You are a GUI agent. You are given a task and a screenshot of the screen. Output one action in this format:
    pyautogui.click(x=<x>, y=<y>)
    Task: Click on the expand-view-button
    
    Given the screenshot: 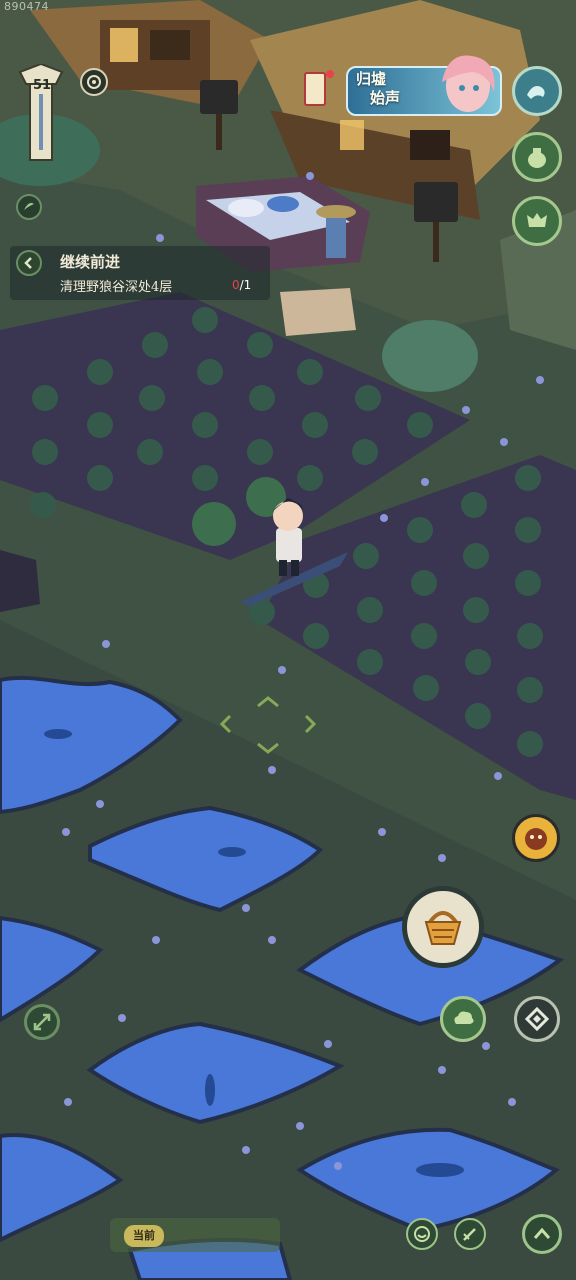 What is the action you would take?
    pyautogui.click(x=42, y=1022)
    